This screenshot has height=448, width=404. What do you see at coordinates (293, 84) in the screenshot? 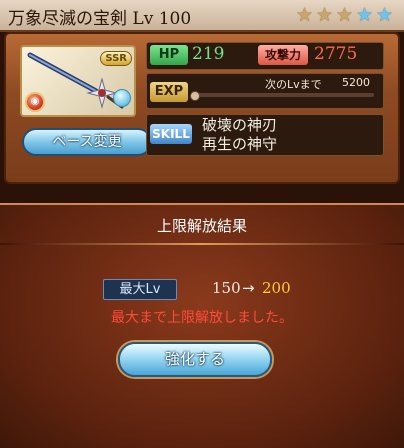
I see `next-lv-text: 次のLvまで` at bounding box center [293, 84].